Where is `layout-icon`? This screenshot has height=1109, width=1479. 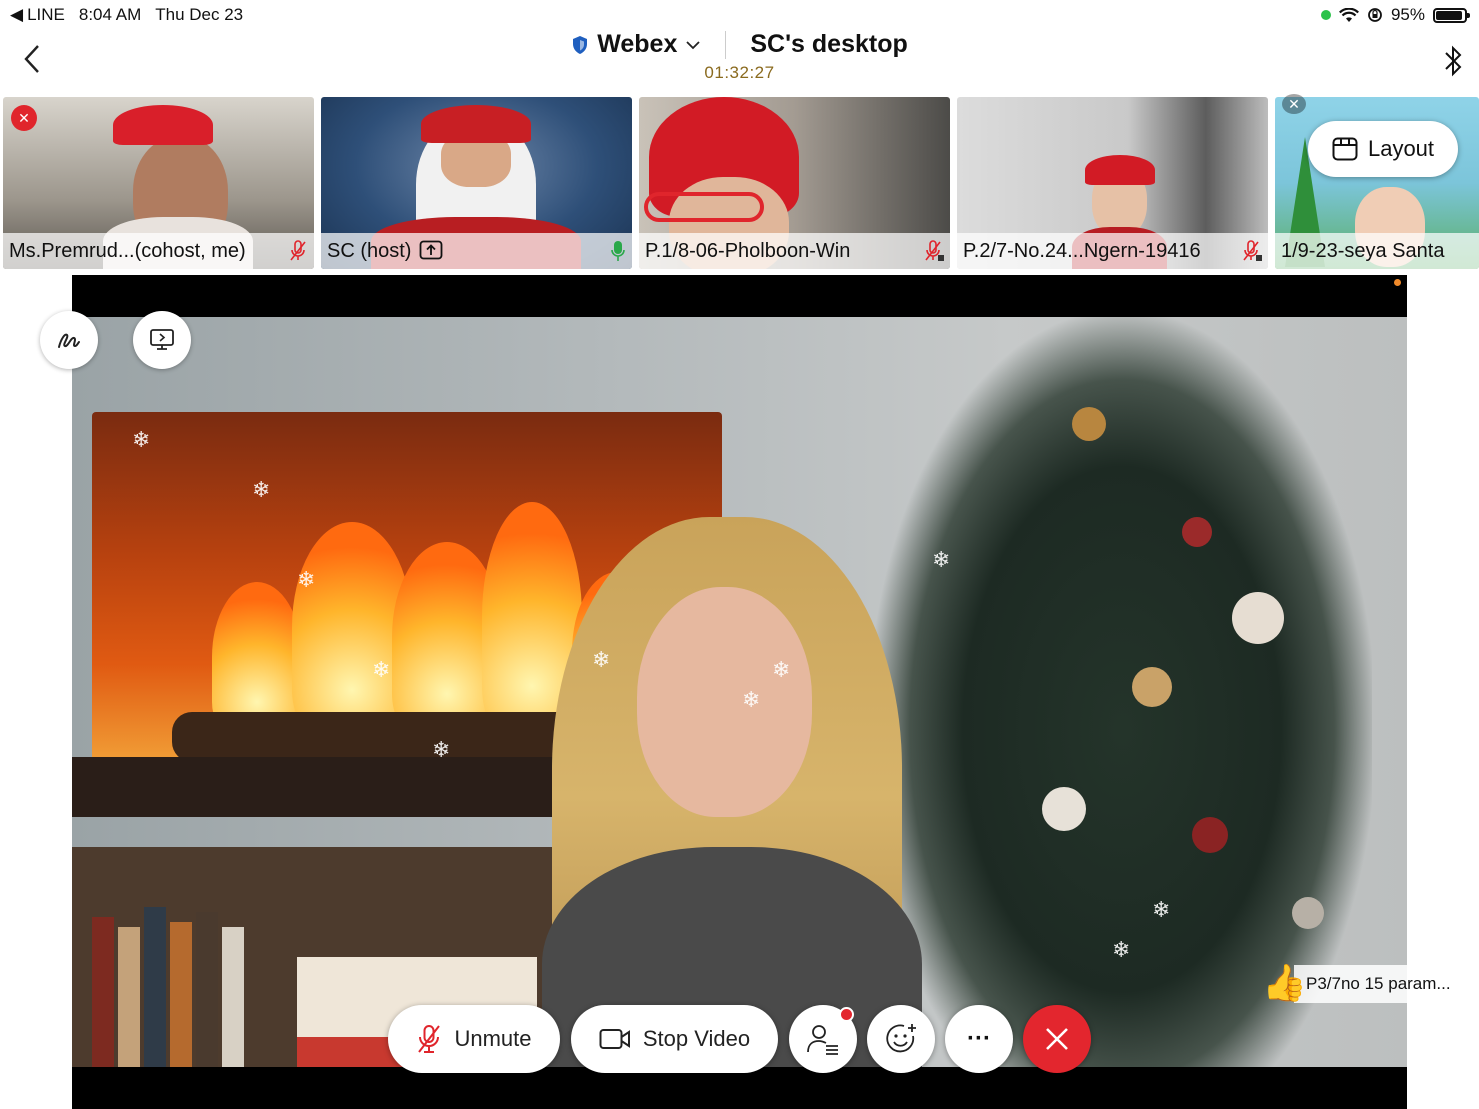 layout-icon is located at coordinates (1345, 149).